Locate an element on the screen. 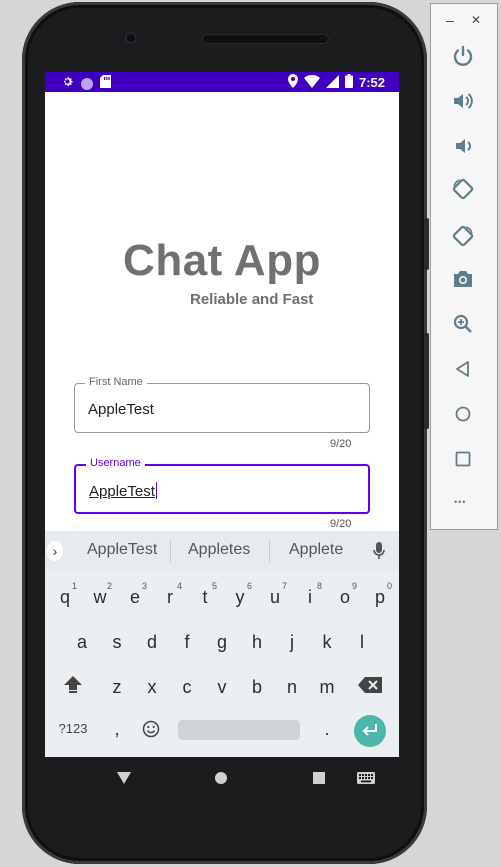 Image resolution: width=501 pixels, height=867 pixels. keyboard-switch-icon is located at coordinates (366, 780).